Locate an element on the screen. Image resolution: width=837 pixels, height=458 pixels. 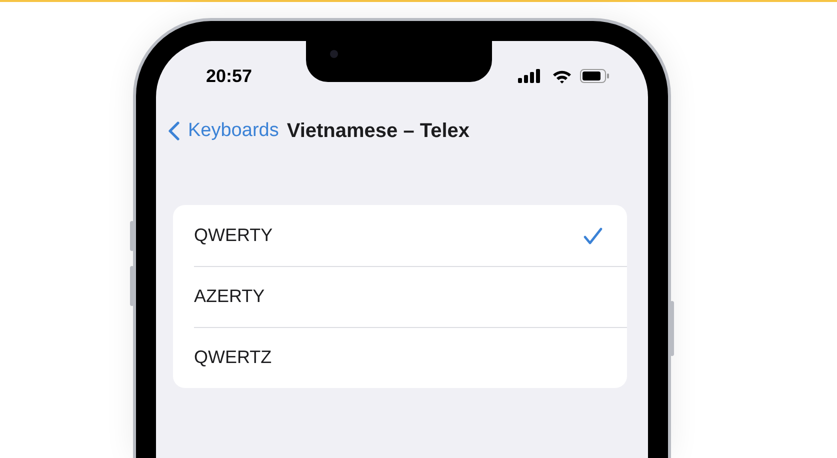
option-label: AZERTY is located at coordinates (229, 296).